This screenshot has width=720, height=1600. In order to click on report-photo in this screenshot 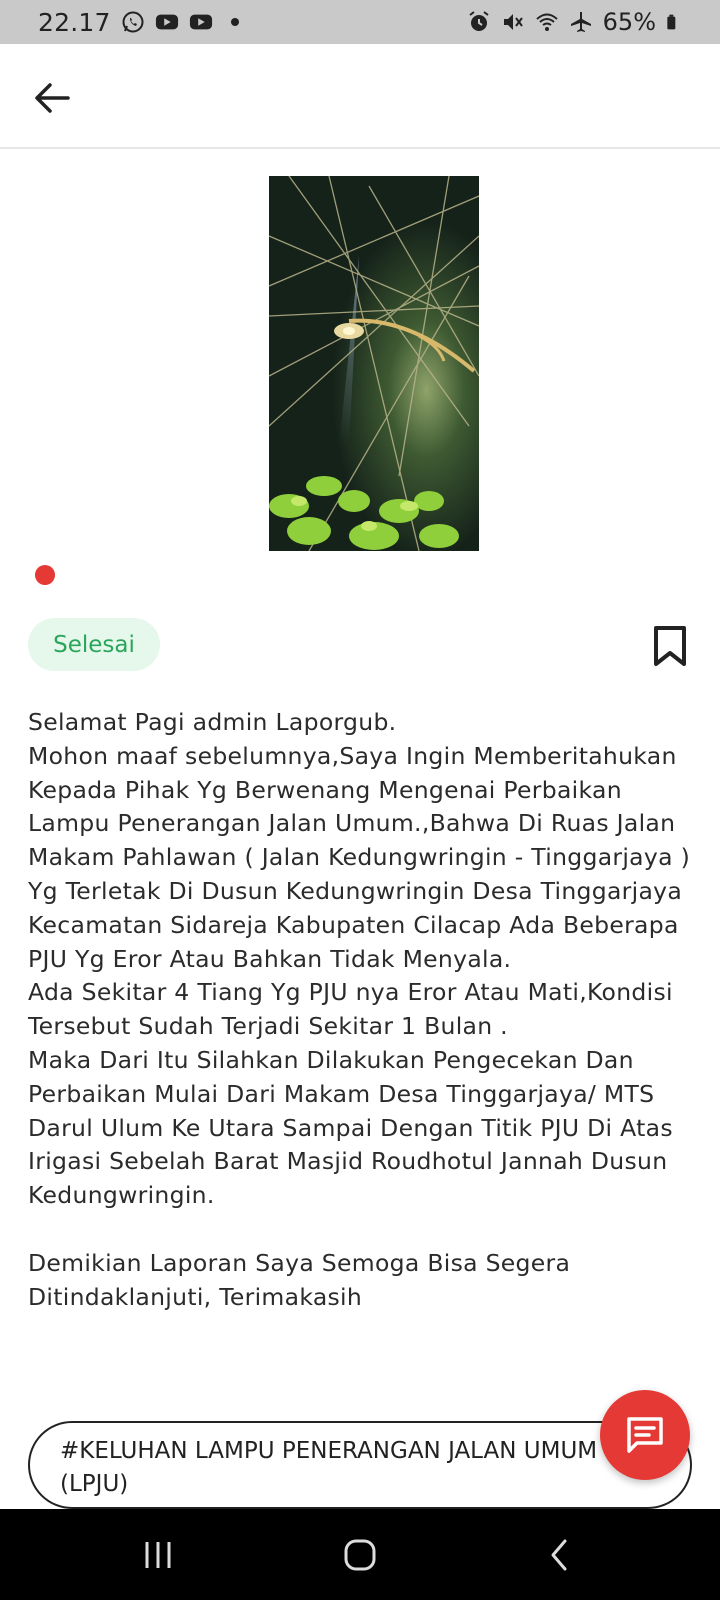, I will do `click(374, 363)`.